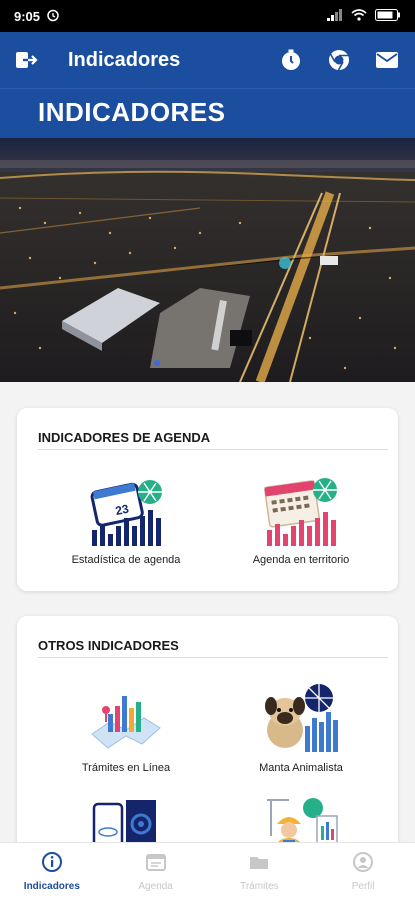 The width and height of the screenshot is (415, 900). What do you see at coordinates (126, 560) in the screenshot?
I see `tile-label: Estadística de agenda` at bounding box center [126, 560].